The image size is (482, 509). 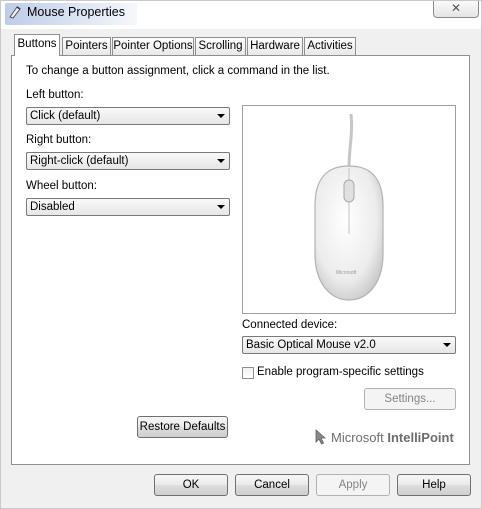 I want to click on tab-label: Hardware, so click(x=275, y=46).